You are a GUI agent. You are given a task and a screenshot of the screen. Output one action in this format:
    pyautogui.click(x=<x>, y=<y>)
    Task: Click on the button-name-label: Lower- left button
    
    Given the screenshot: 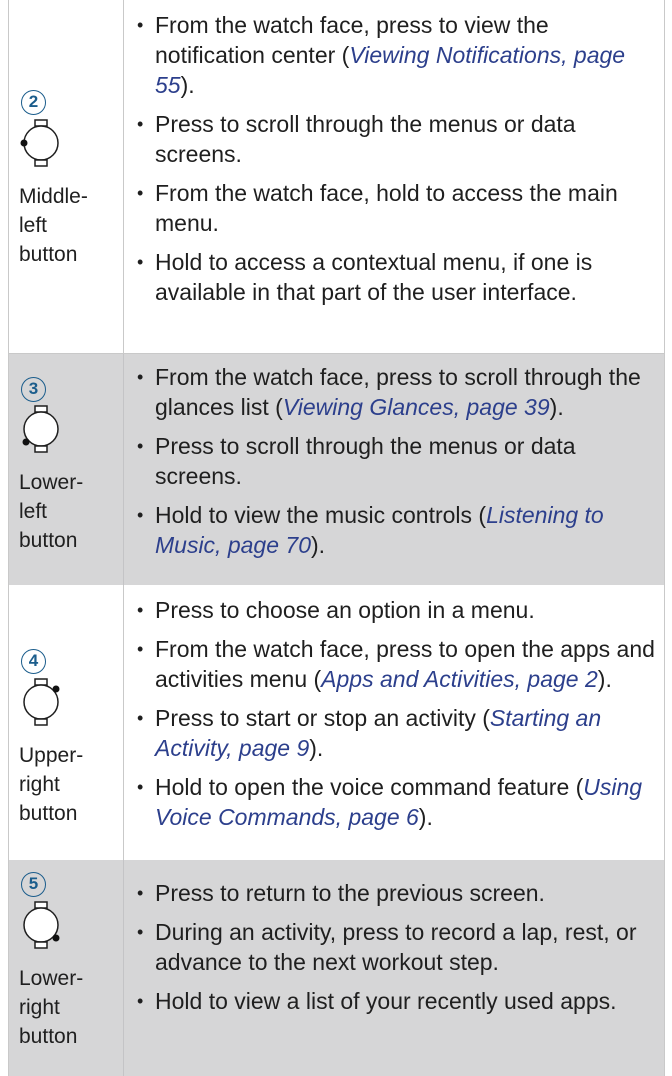 What is the action you would take?
    pyautogui.click(x=51, y=511)
    